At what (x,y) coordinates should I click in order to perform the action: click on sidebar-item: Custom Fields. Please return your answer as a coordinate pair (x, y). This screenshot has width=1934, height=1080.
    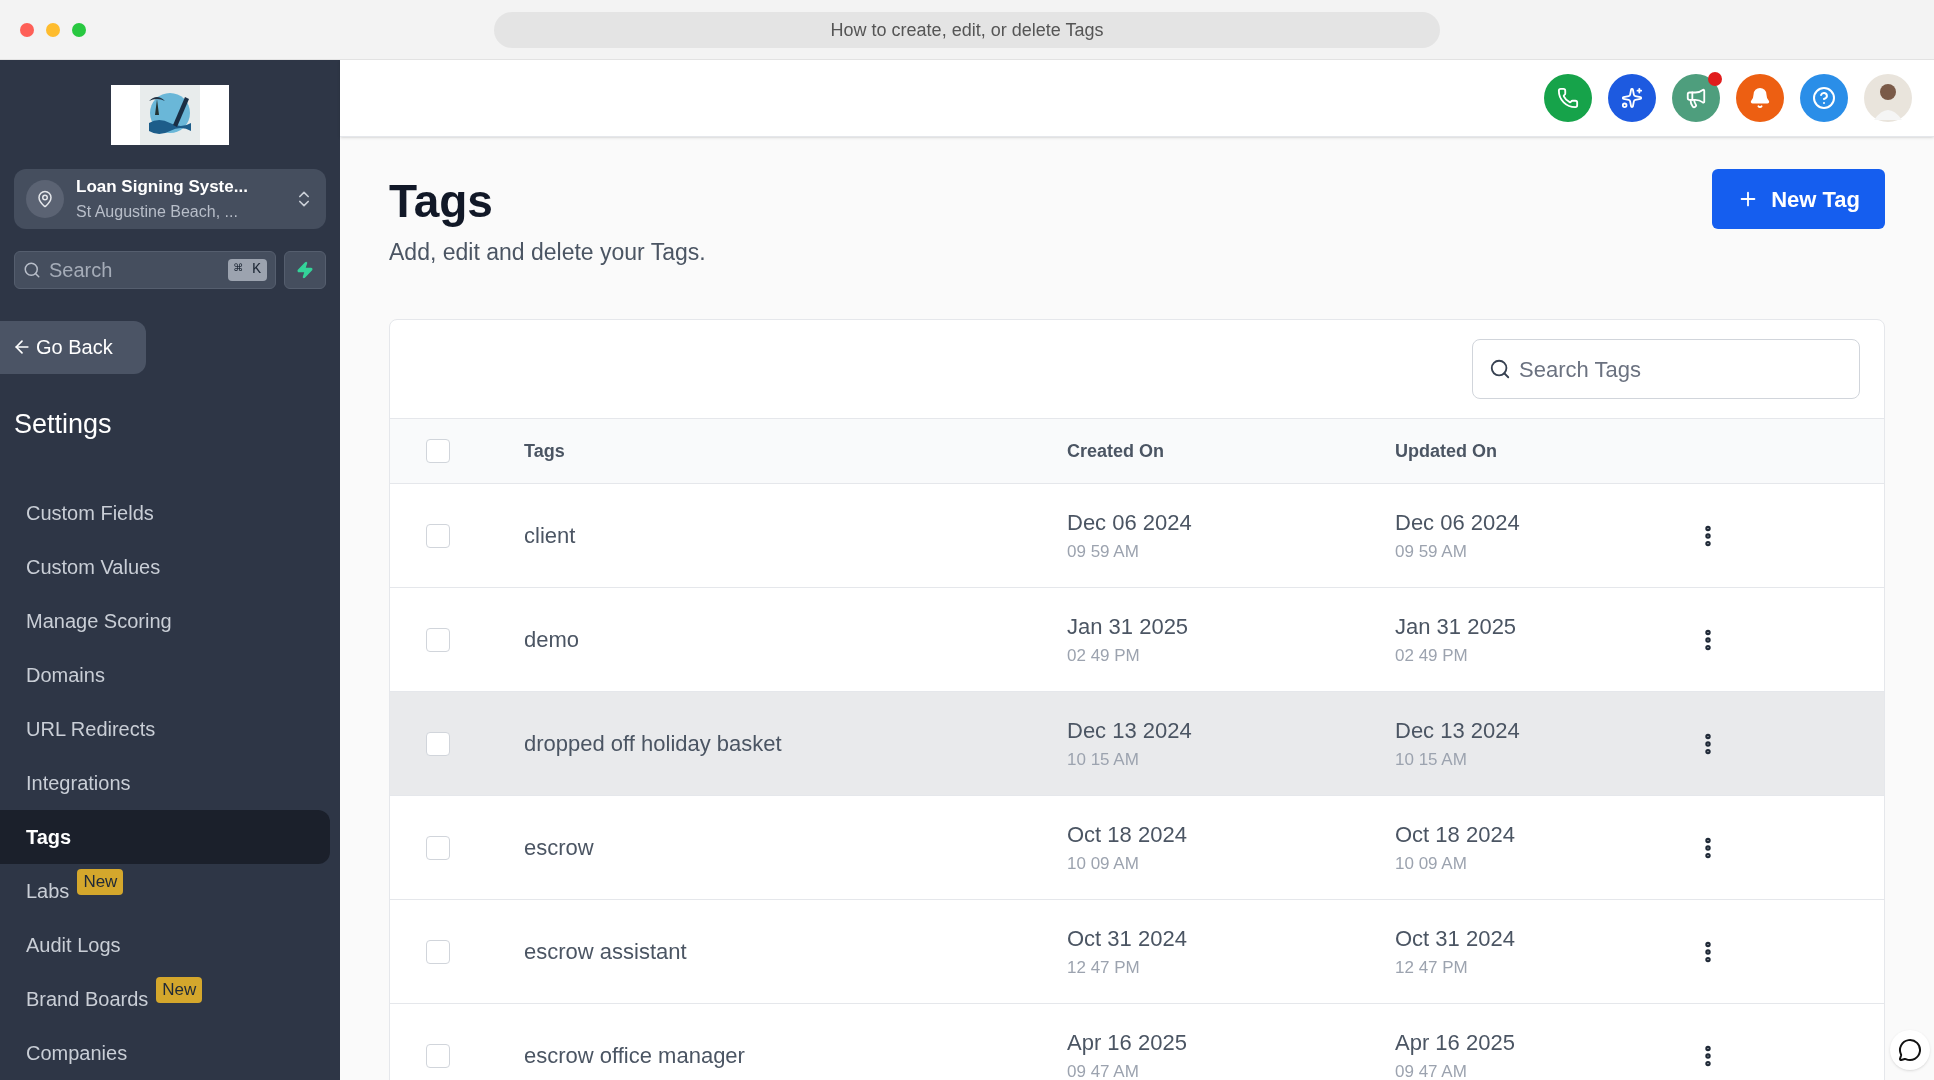
    Looking at the image, I should click on (165, 513).